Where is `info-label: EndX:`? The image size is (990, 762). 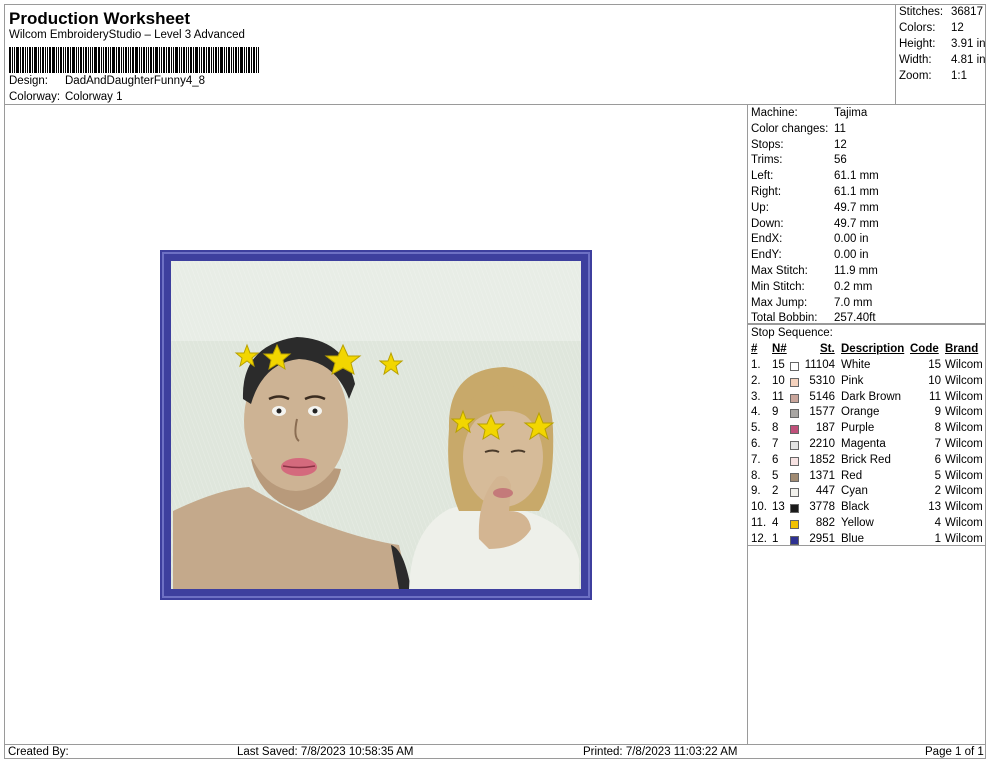
info-label: EndX: is located at coordinates (767, 239).